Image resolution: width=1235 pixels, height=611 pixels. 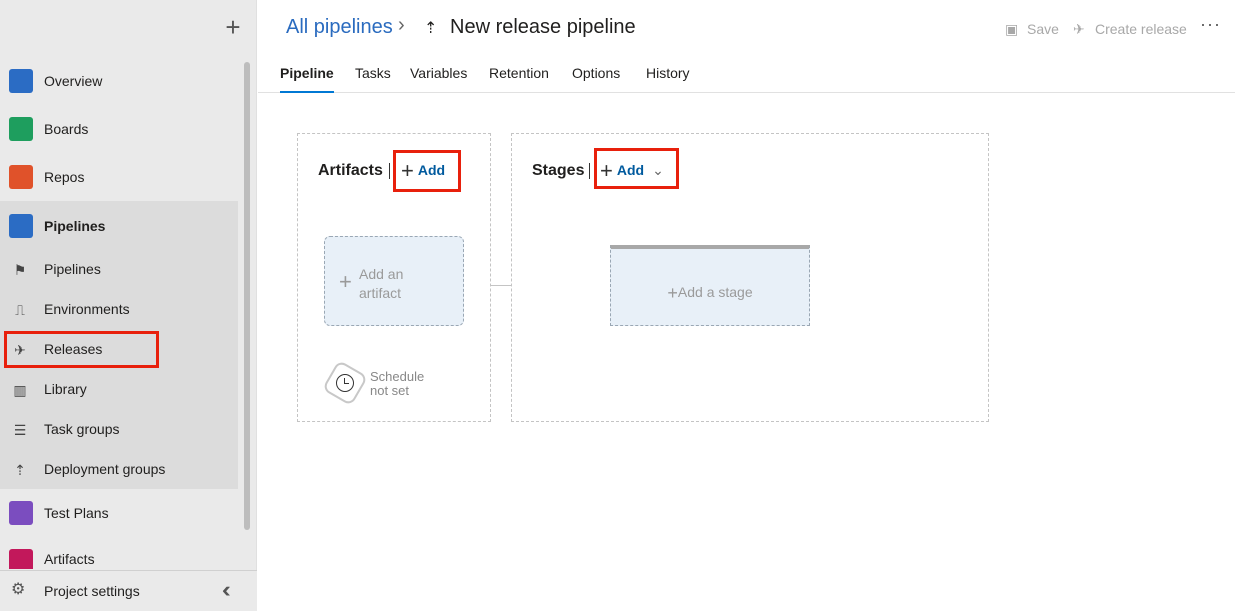 What do you see at coordinates (558, 170) in the screenshot?
I see `stages-title: Stages` at bounding box center [558, 170].